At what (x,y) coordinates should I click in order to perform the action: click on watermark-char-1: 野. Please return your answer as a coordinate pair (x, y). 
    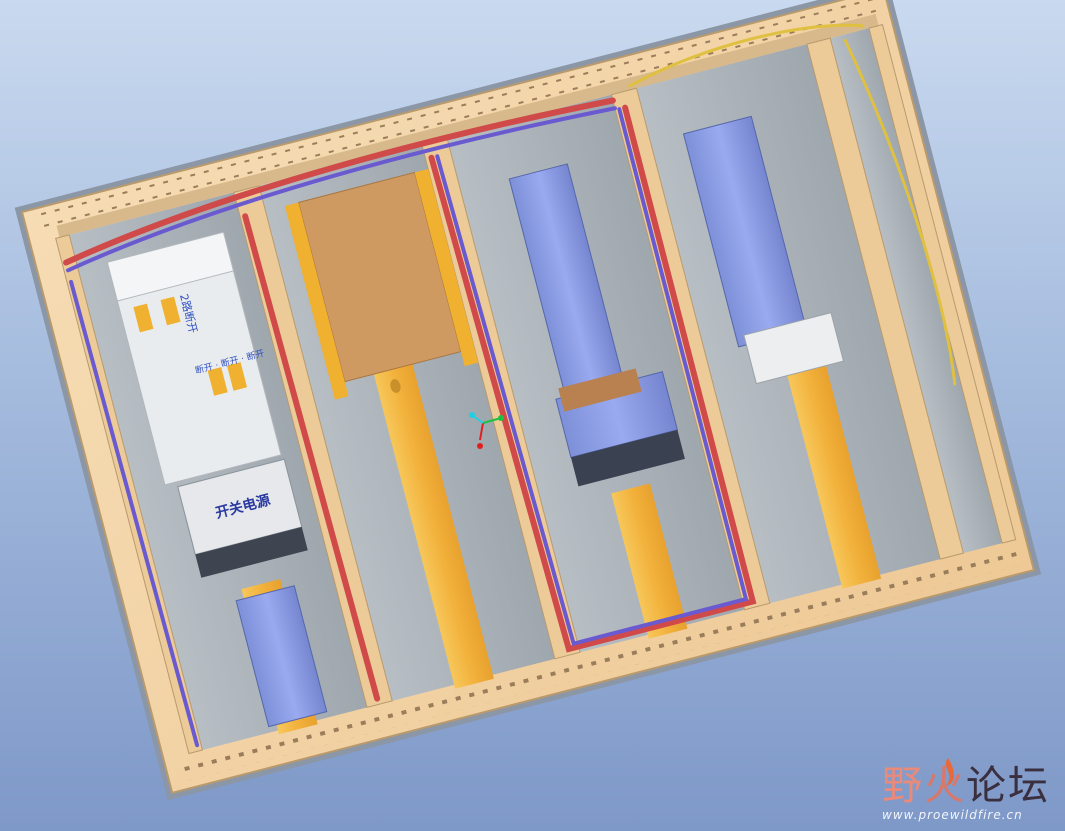
    Looking at the image, I should click on (903, 786).